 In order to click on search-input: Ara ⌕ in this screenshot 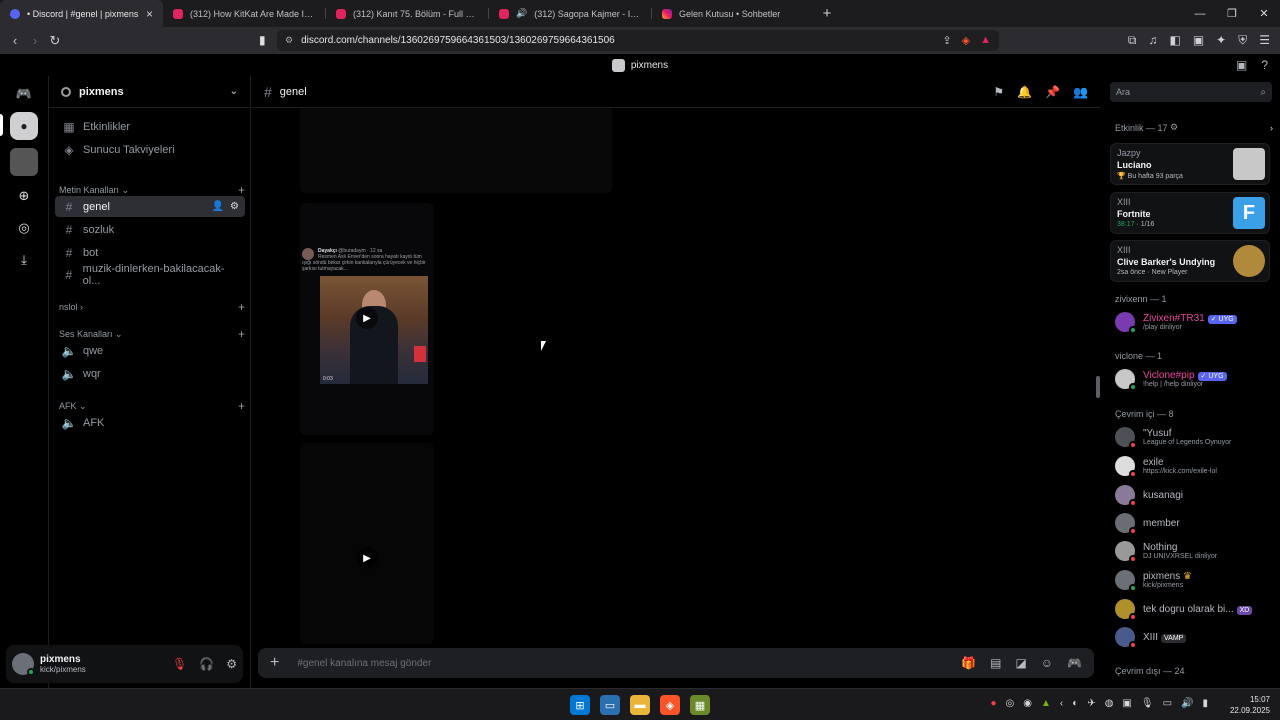, I will do `click(1191, 92)`.